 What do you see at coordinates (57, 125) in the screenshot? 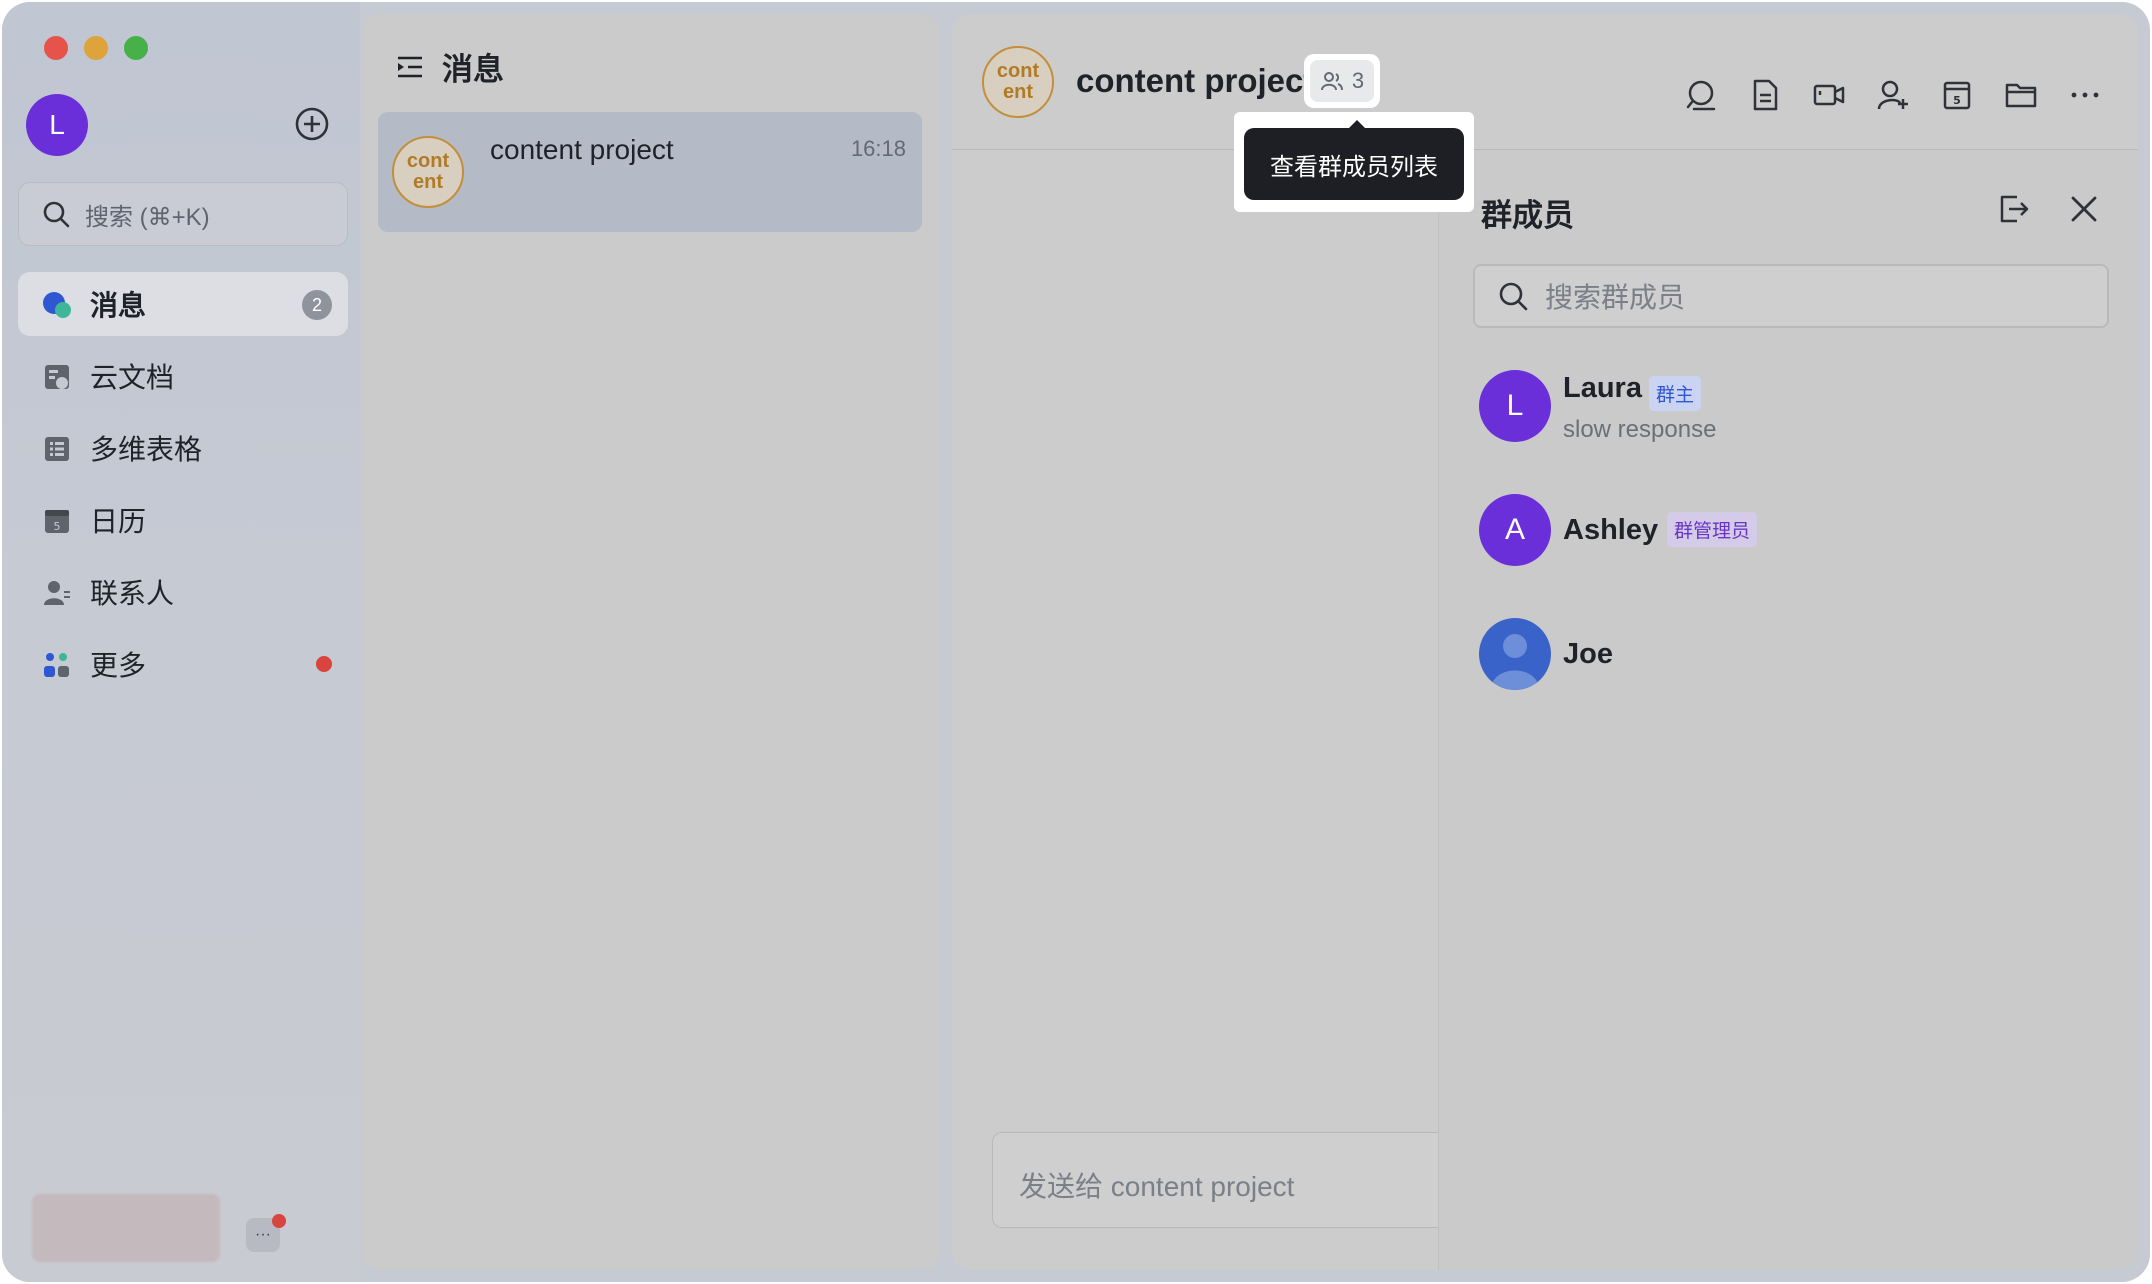
I see `user-avatar: L` at bounding box center [57, 125].